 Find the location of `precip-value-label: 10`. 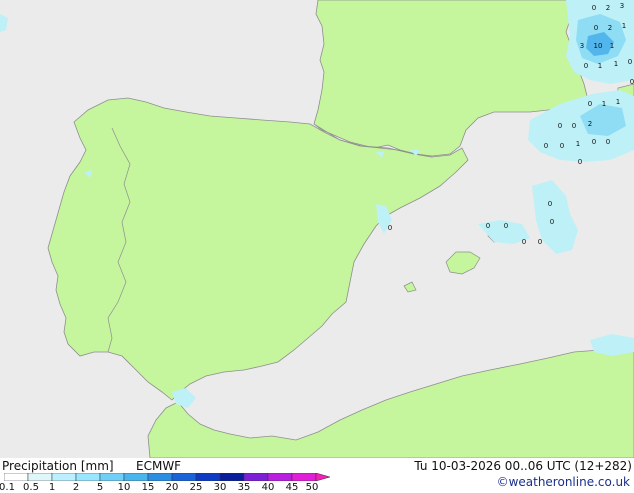

precip-value-label: 10 is located at coordinates (598, 46).